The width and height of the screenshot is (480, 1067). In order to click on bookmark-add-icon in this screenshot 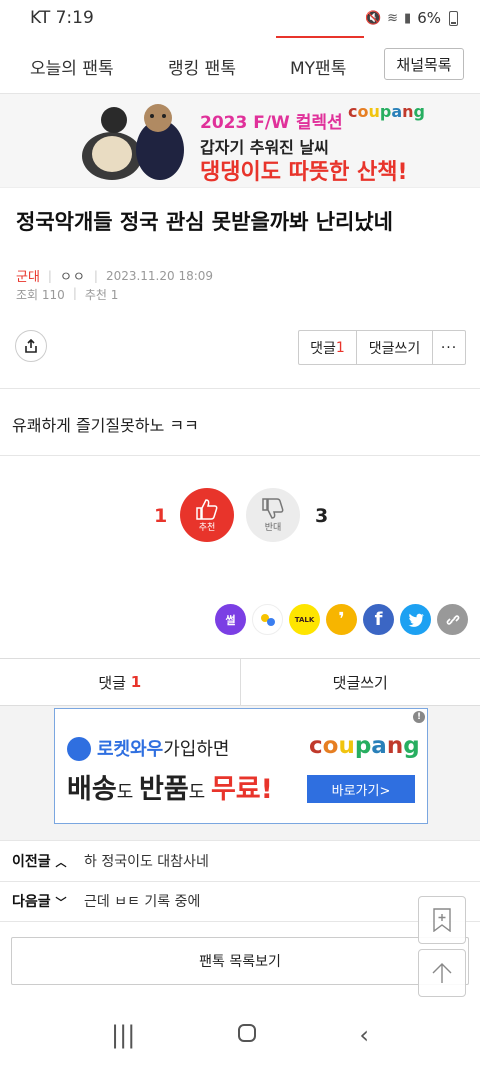, I will do `click(442, 920)`.